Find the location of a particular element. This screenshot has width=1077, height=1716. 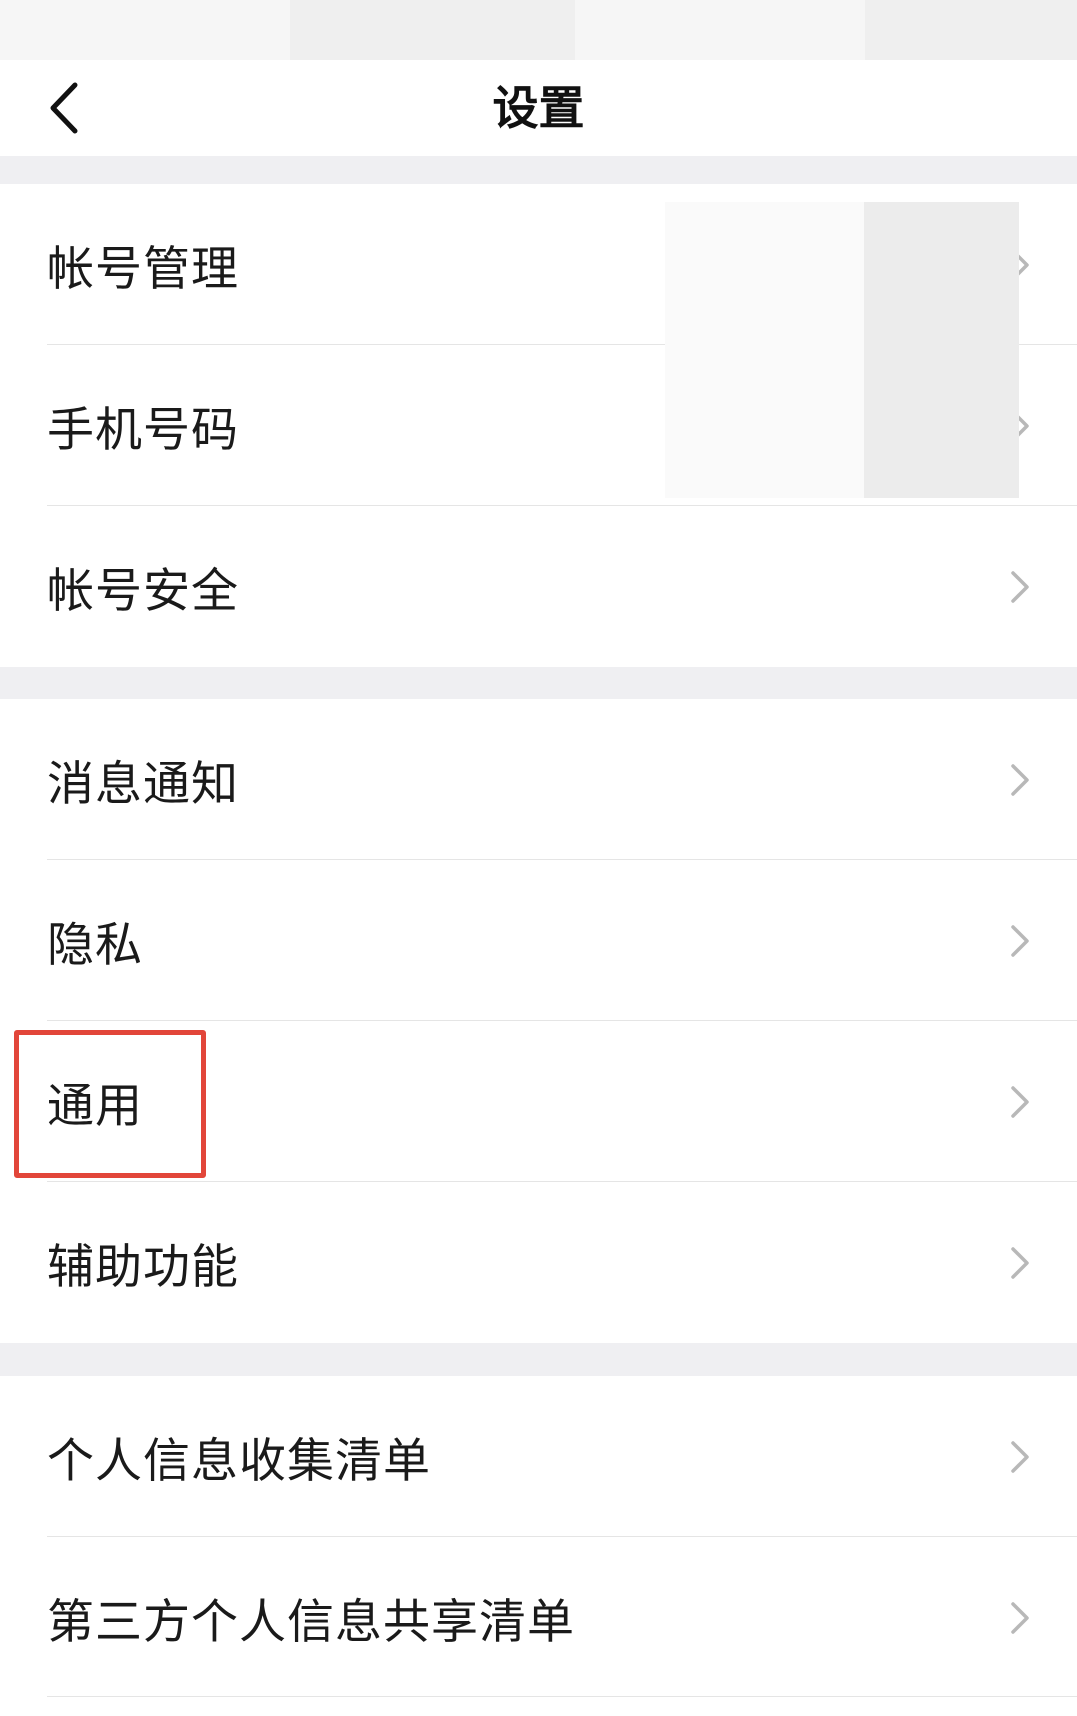

back-button is located at coordinates (64, 108).